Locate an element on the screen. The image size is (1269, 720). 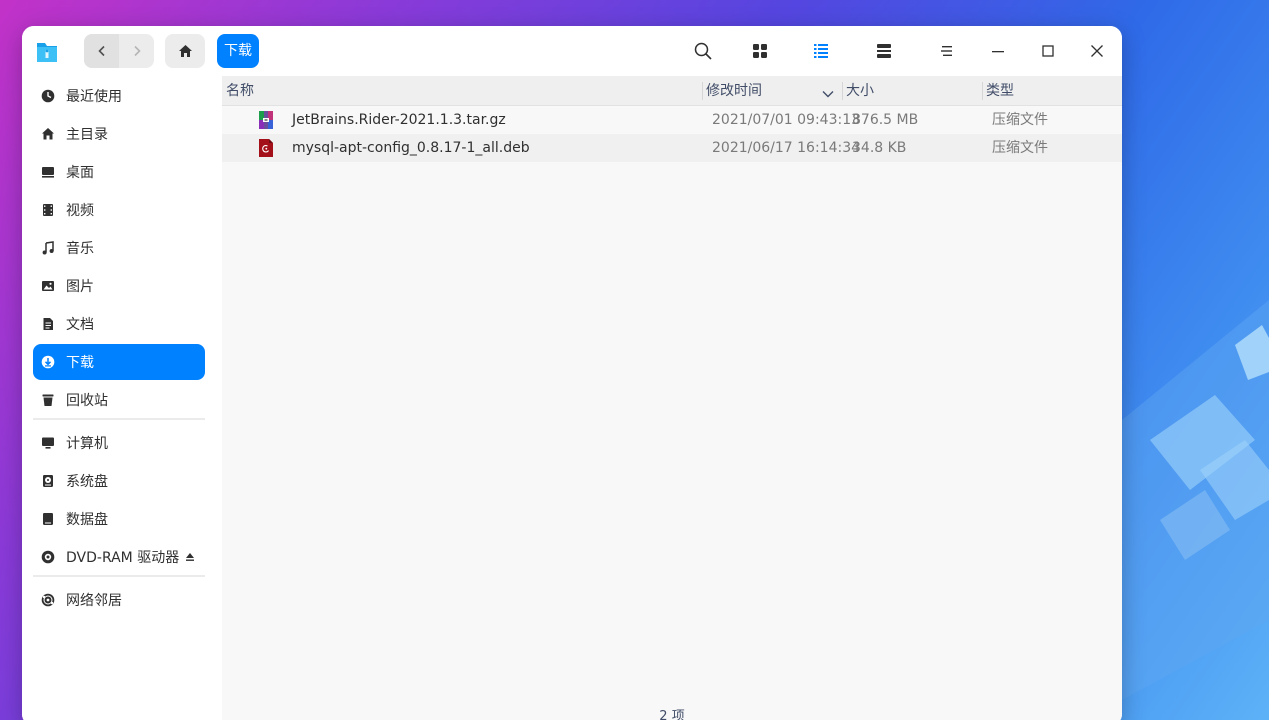
file-size: 34.8 KB is located at coordinates (879, 148).